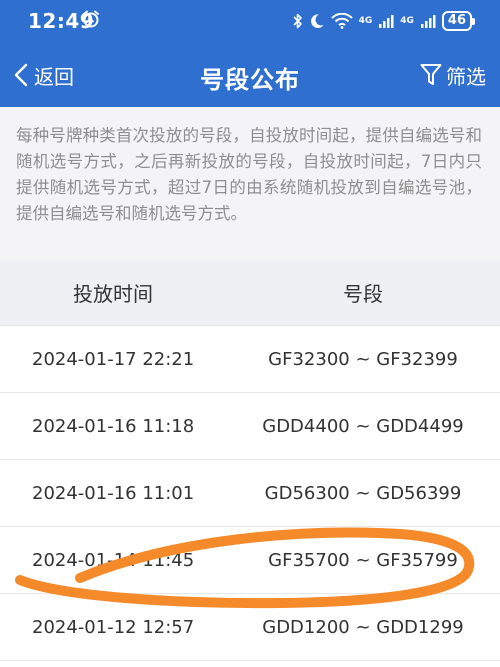 This screenshot has width=500, height=667. Describe the element at coordinates (113, 493) in the screenshot. I see `row-time: 2024-01-16 11:01` at that location.